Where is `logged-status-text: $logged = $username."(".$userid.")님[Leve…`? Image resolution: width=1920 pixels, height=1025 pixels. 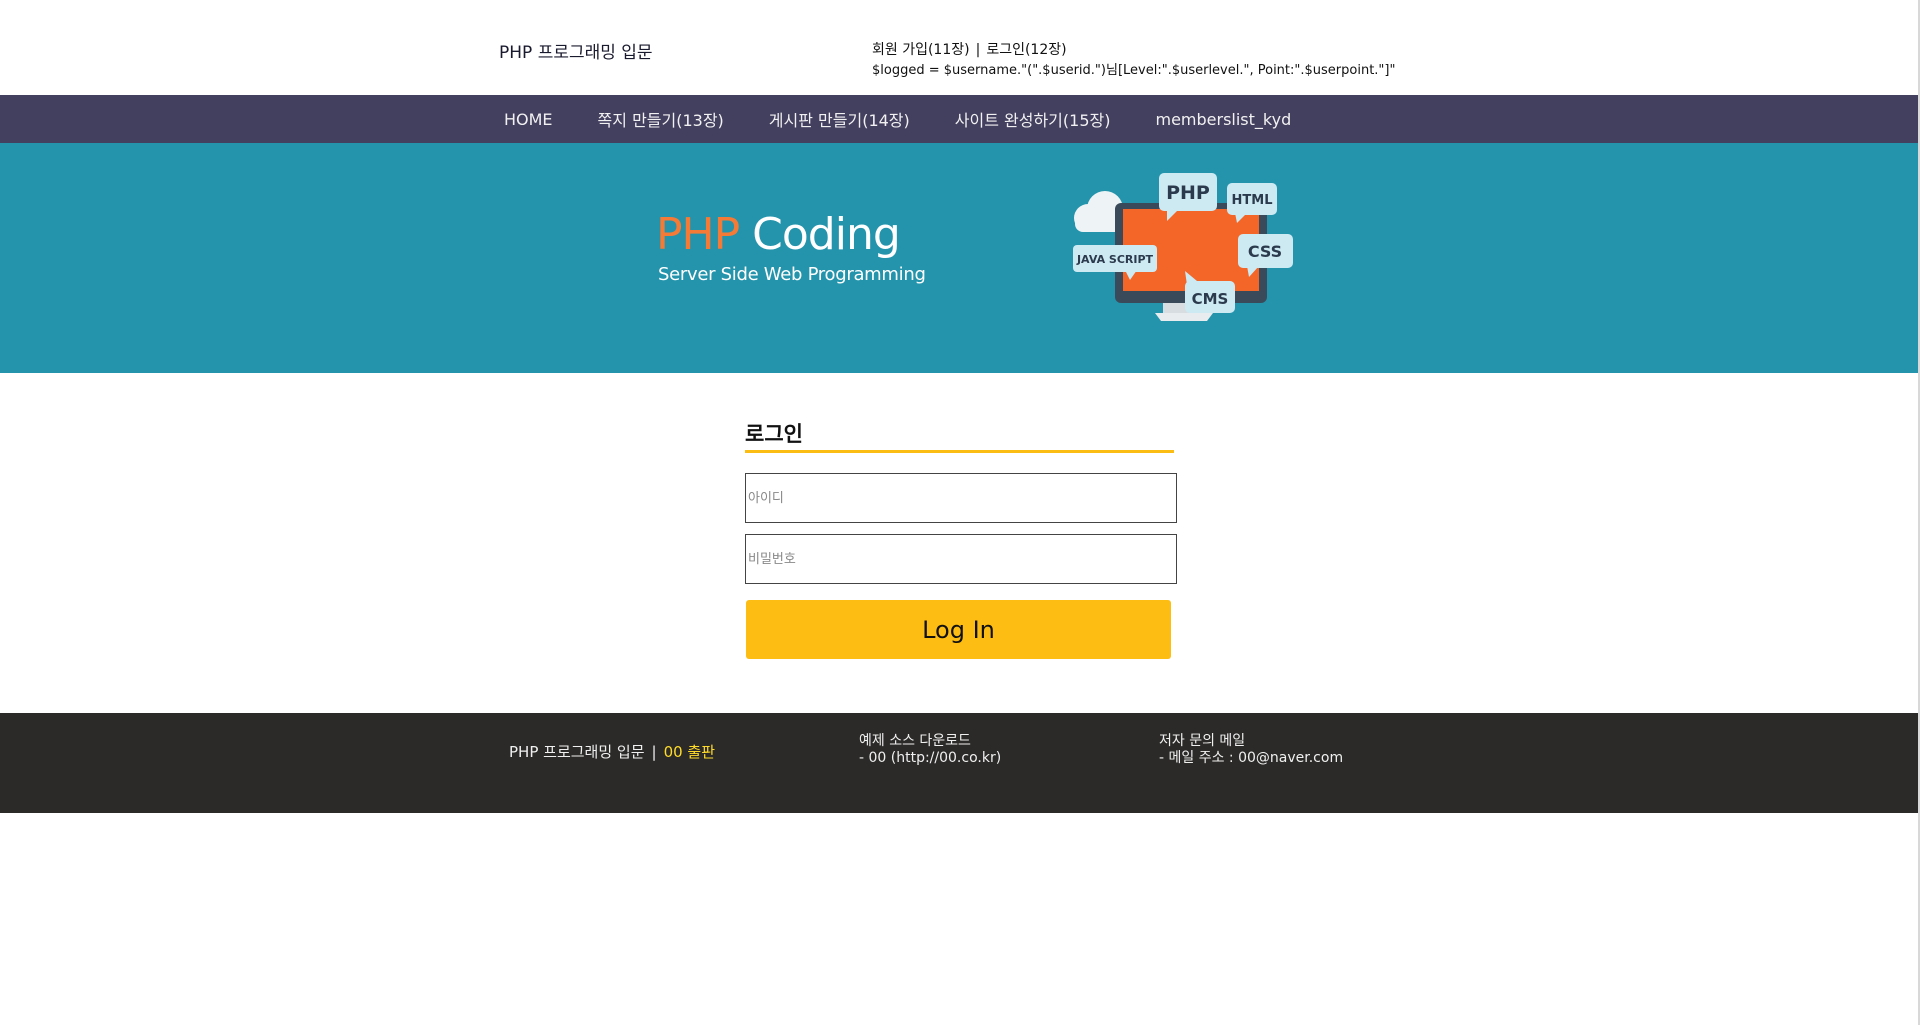 logged-status-text: $logged = $username."(".$userid.")님[Leve… is located at coordinates (1134, 70).